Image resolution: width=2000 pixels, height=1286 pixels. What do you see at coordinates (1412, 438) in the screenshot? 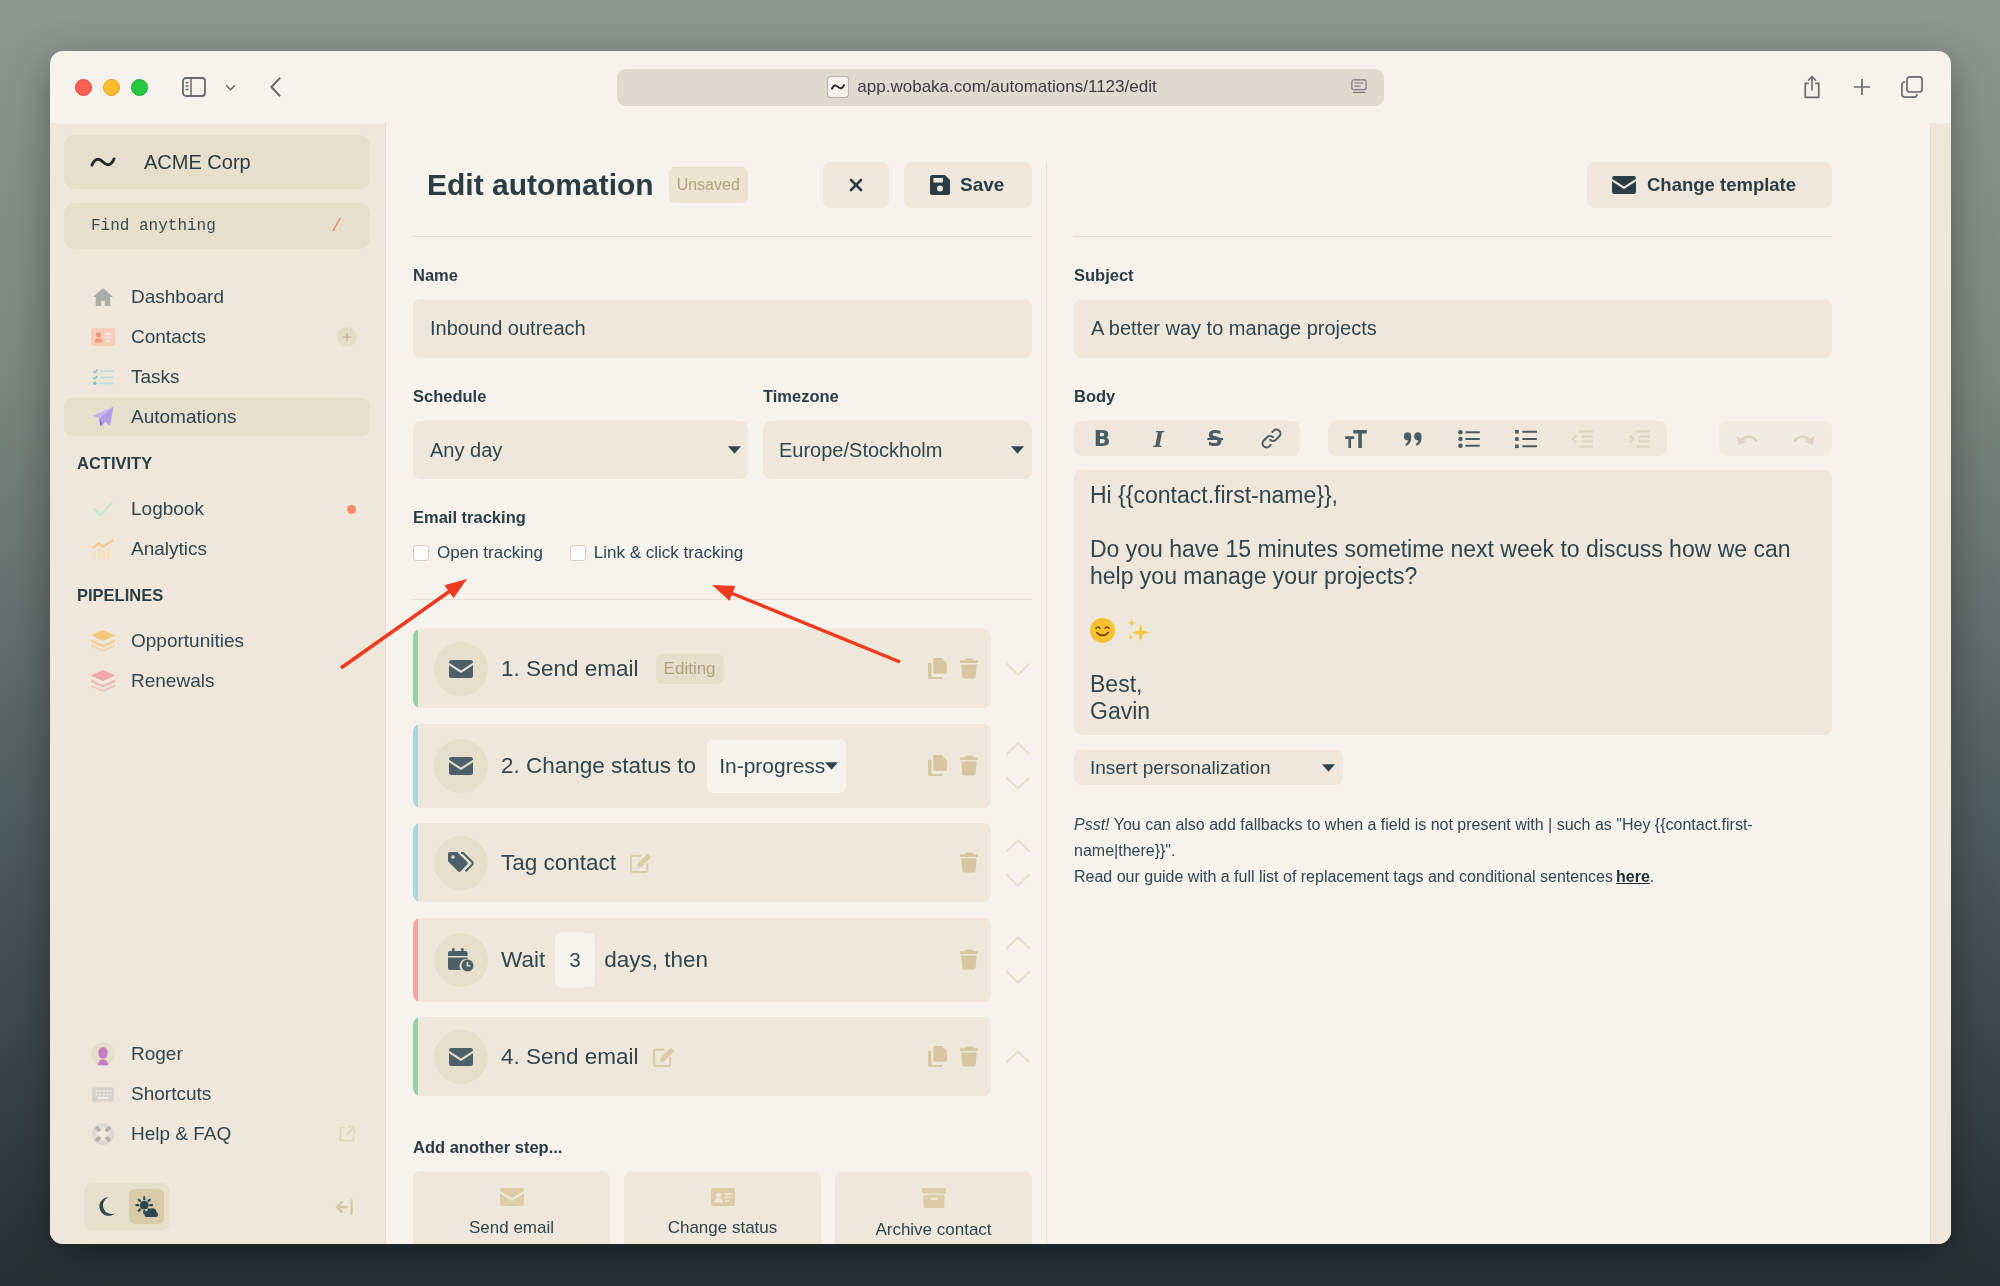
I see `quote-icon` at bounding box center [1412, 438].